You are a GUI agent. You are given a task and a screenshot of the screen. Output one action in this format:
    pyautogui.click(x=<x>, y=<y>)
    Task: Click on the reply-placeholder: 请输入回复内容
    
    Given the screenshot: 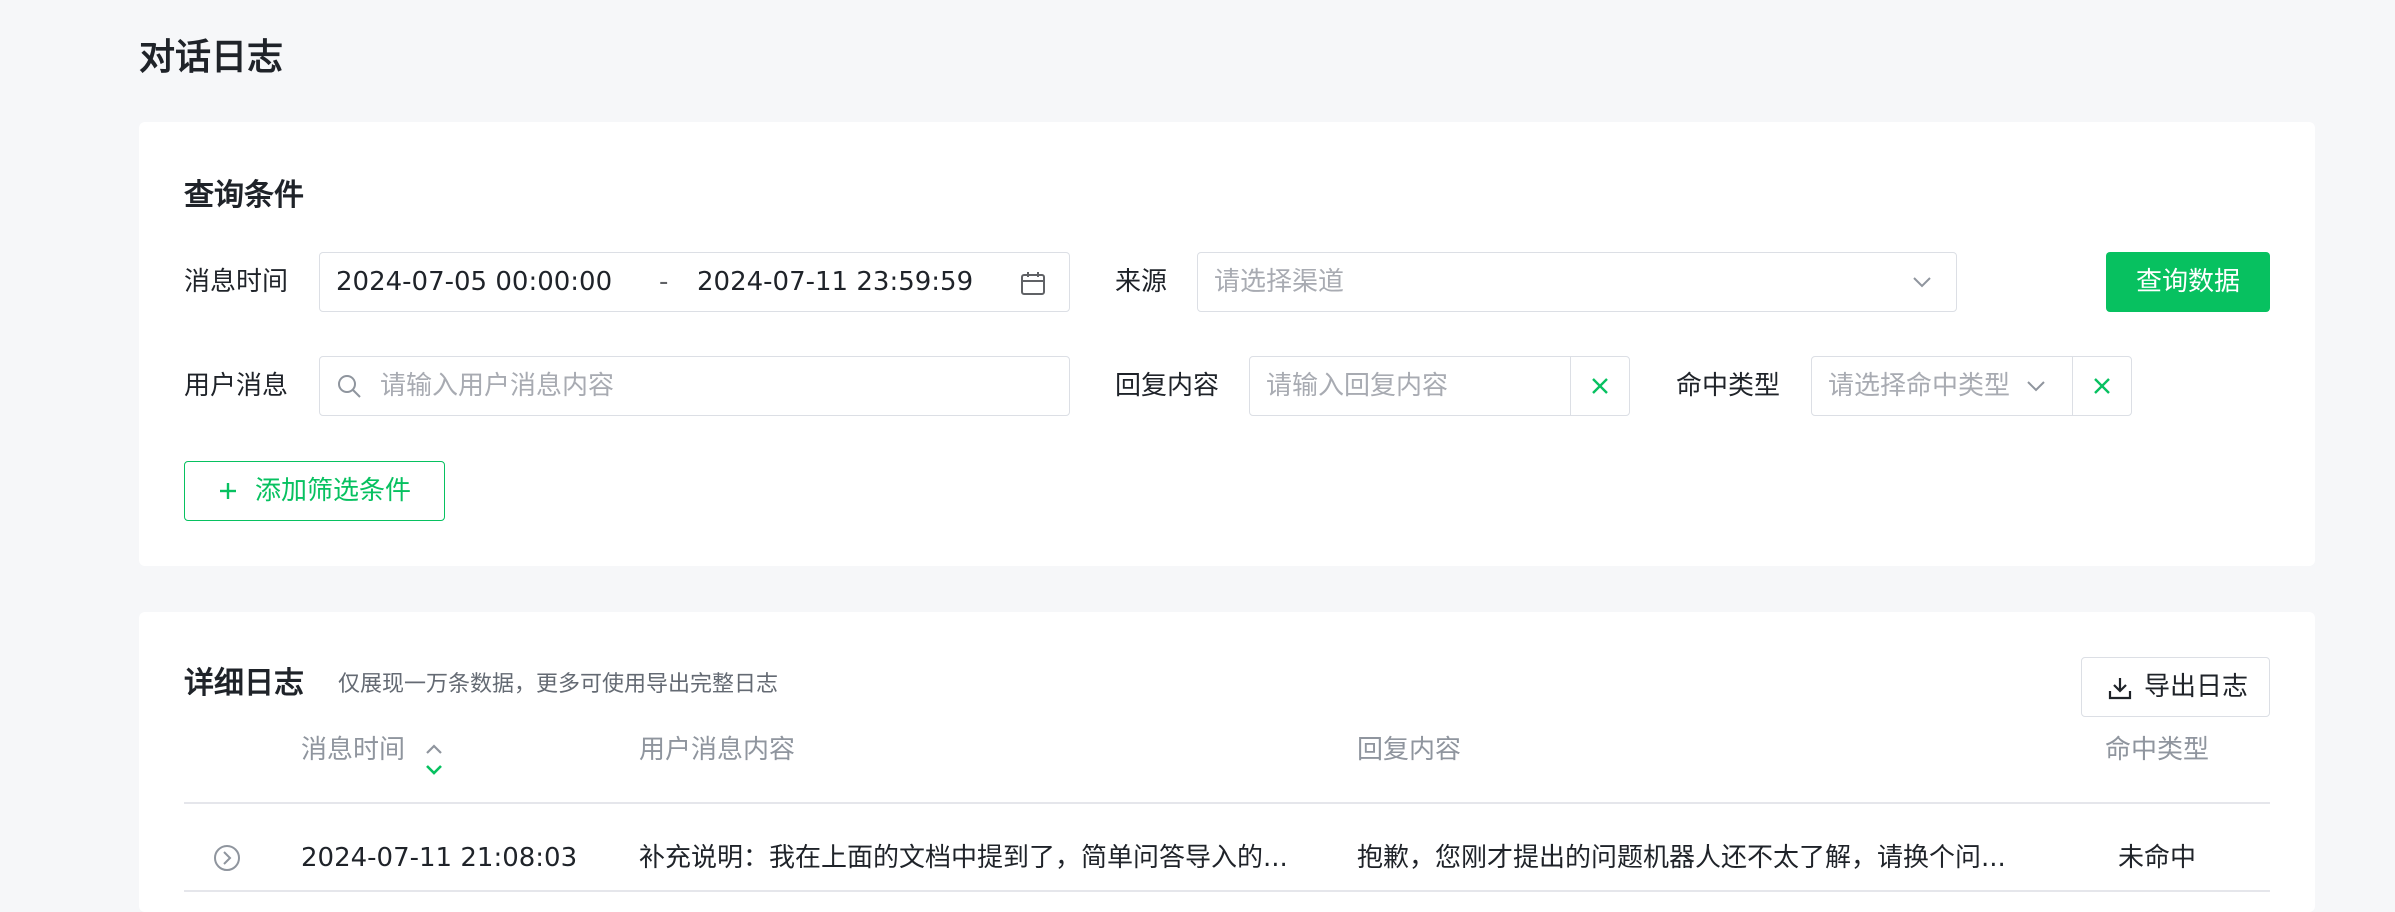 What is the action you would take?
    pyautogui.click(x=1357, y=386)
    